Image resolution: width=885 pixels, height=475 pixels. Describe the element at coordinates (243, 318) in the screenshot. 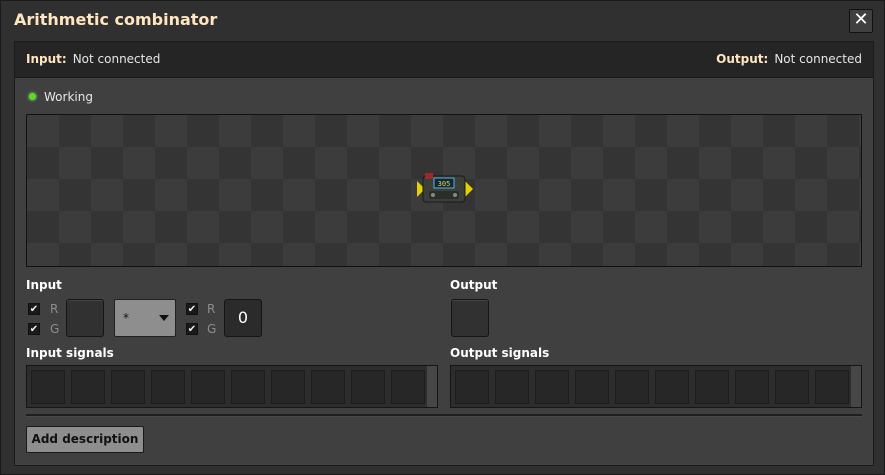

I see `second-constant-field: 0` at that location.